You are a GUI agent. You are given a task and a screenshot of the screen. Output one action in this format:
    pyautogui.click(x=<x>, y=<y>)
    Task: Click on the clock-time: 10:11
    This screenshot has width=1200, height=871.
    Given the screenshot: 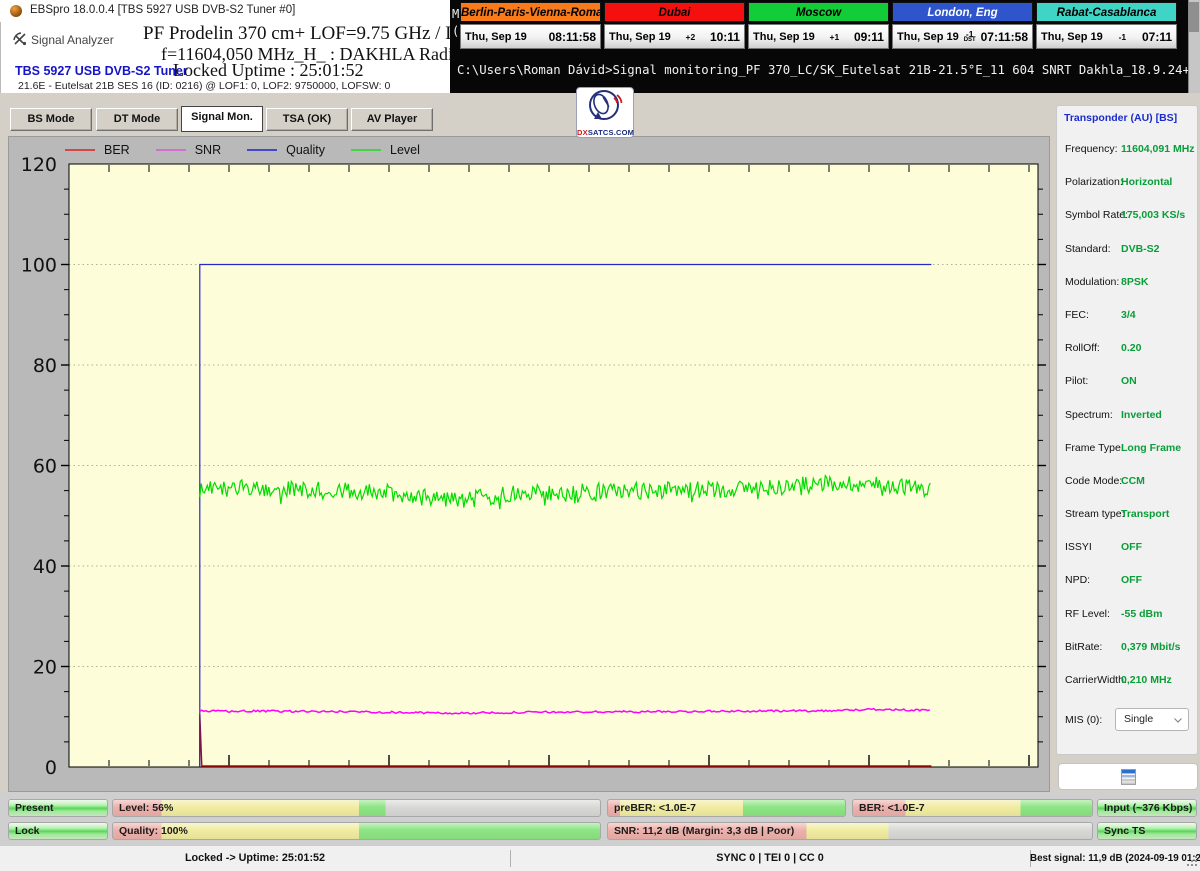 What is the action you would take?
    pyautogui.click(x=724, y=36)
    